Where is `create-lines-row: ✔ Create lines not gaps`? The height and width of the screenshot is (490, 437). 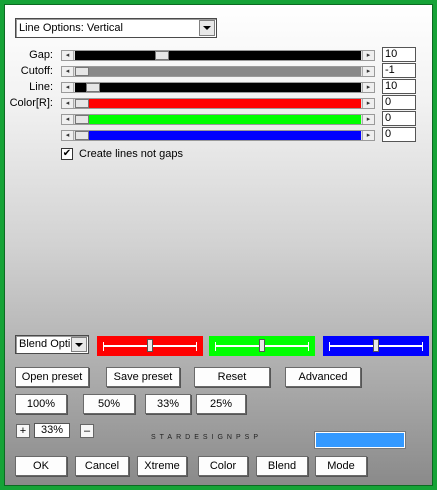 create-lines-row: ✔ Create lines not gaps is located at coordinates (122, 154).